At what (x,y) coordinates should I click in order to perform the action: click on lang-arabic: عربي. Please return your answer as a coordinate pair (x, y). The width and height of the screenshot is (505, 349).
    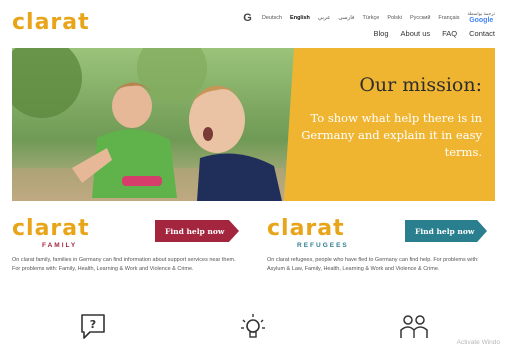
    Looking at the image, I should click on (324, 18).